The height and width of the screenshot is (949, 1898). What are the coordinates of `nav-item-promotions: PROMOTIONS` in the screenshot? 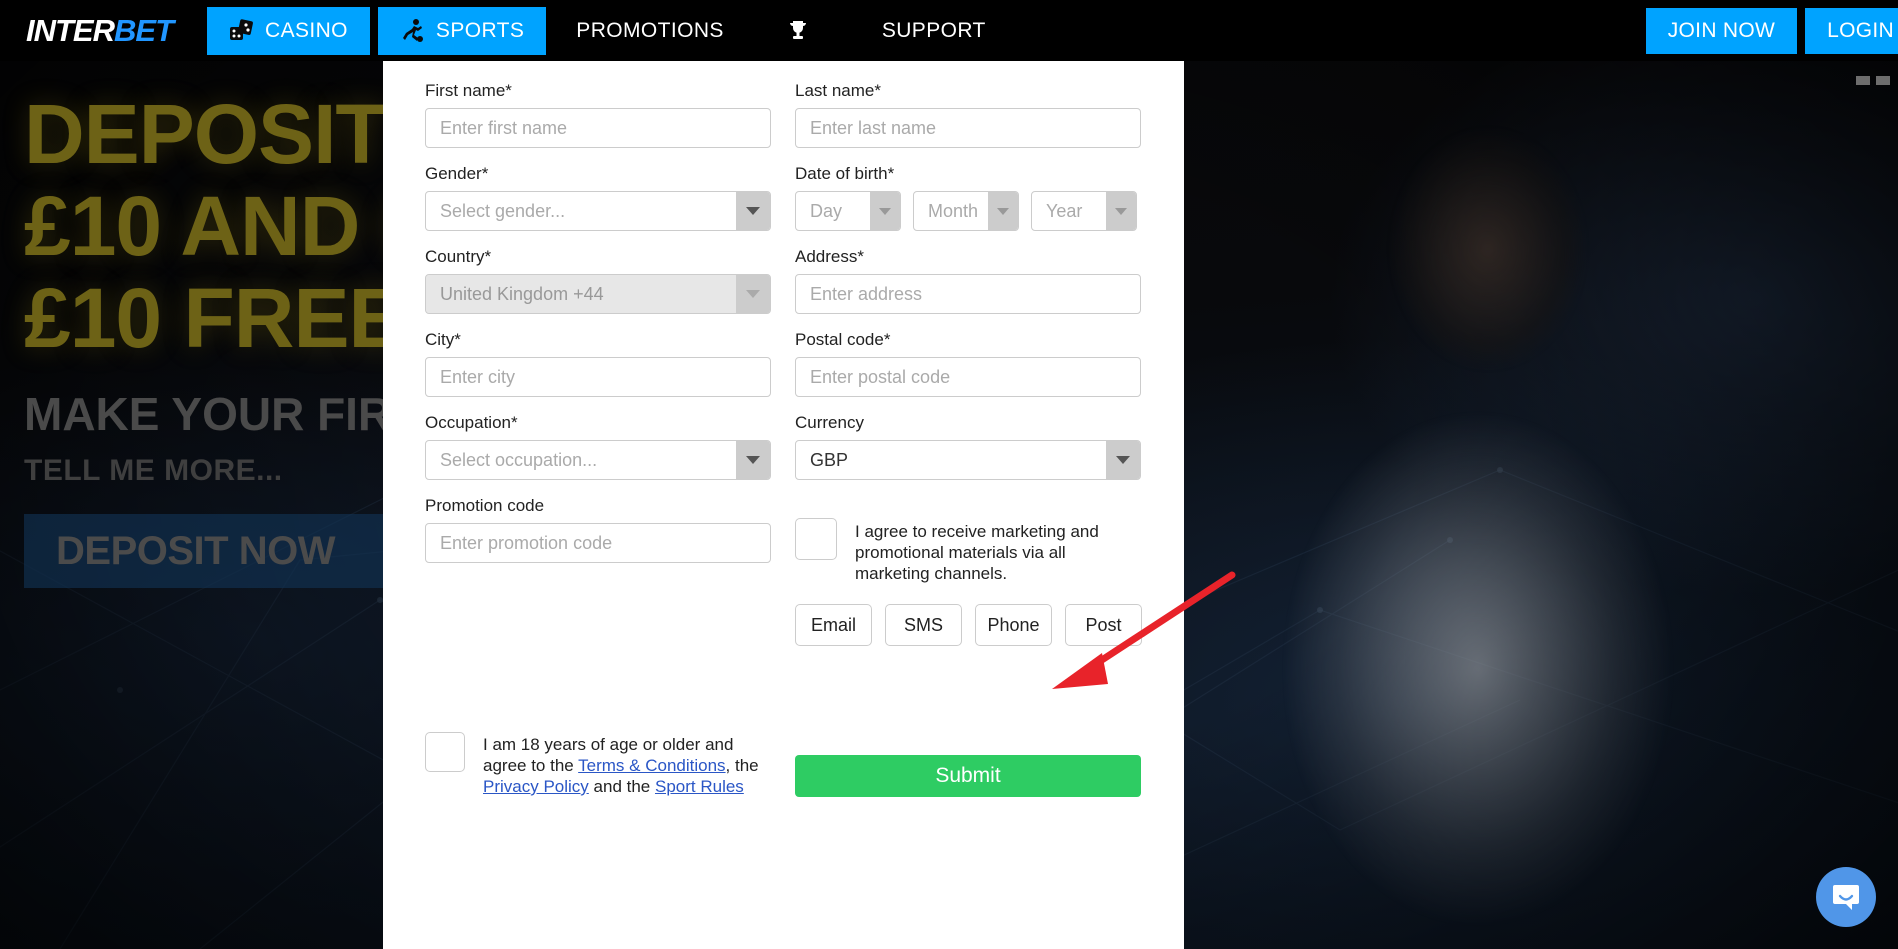 It's located at (650, 31).